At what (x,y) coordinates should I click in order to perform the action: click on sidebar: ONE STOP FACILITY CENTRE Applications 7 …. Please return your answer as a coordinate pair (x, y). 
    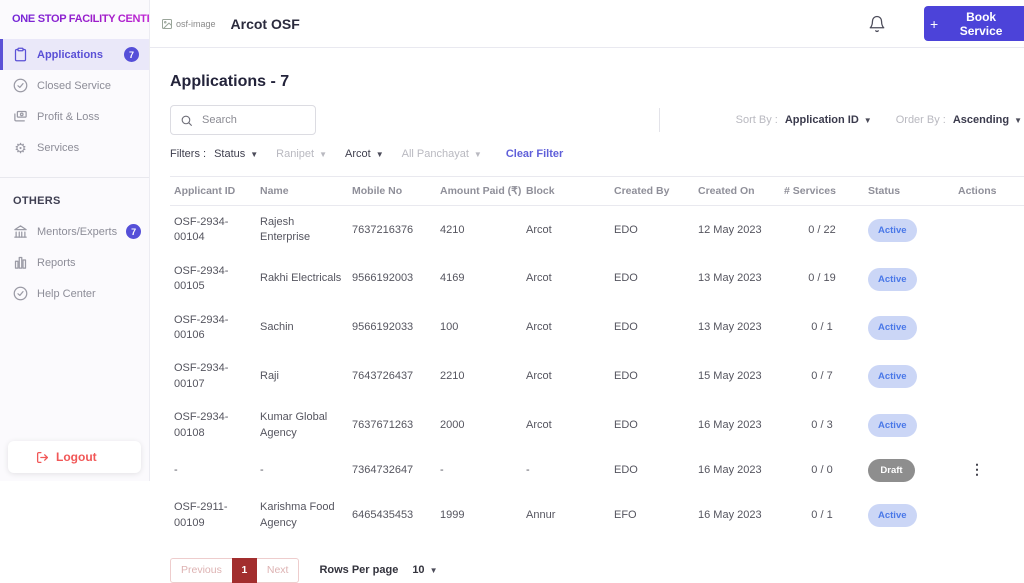
    Looking at the image, I should click on (81, 240).